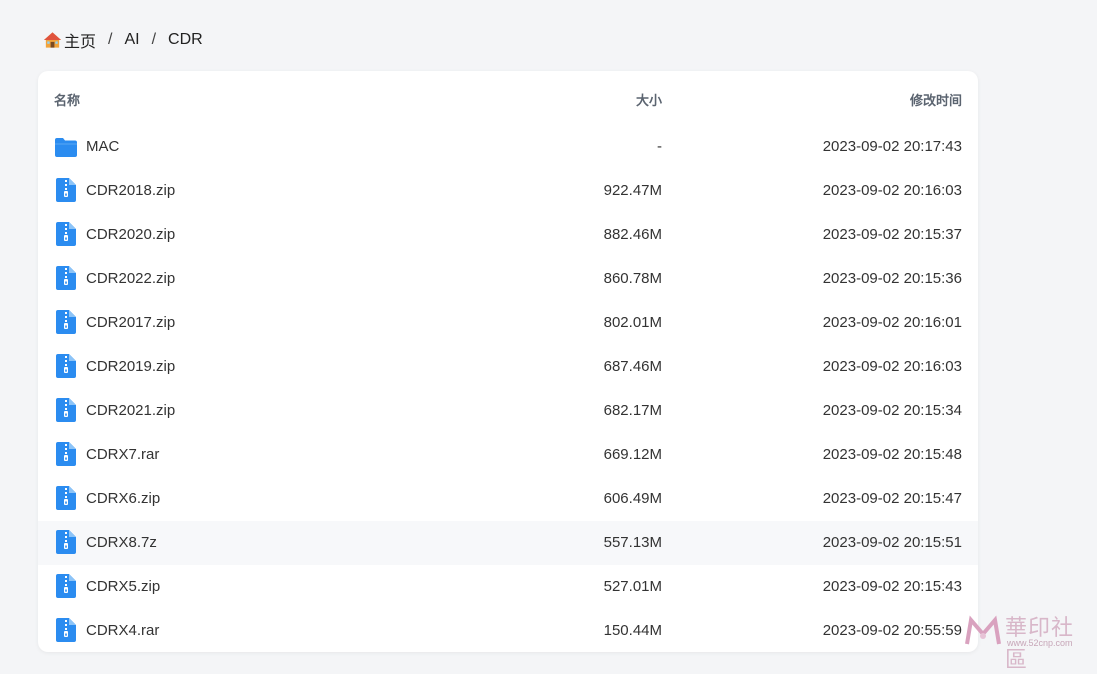 The height and width of the screenshot is (674, 1097). What do you see at coordinates (983, 631) in the screenshot?
I see `watermark-logo-icon` at bounding box center [983, 631].